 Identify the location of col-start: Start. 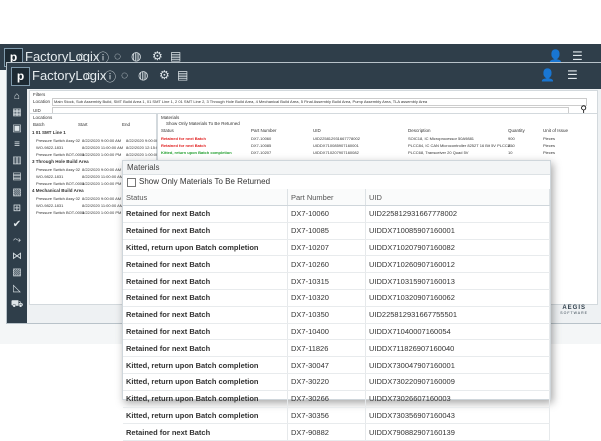
(83, 124).